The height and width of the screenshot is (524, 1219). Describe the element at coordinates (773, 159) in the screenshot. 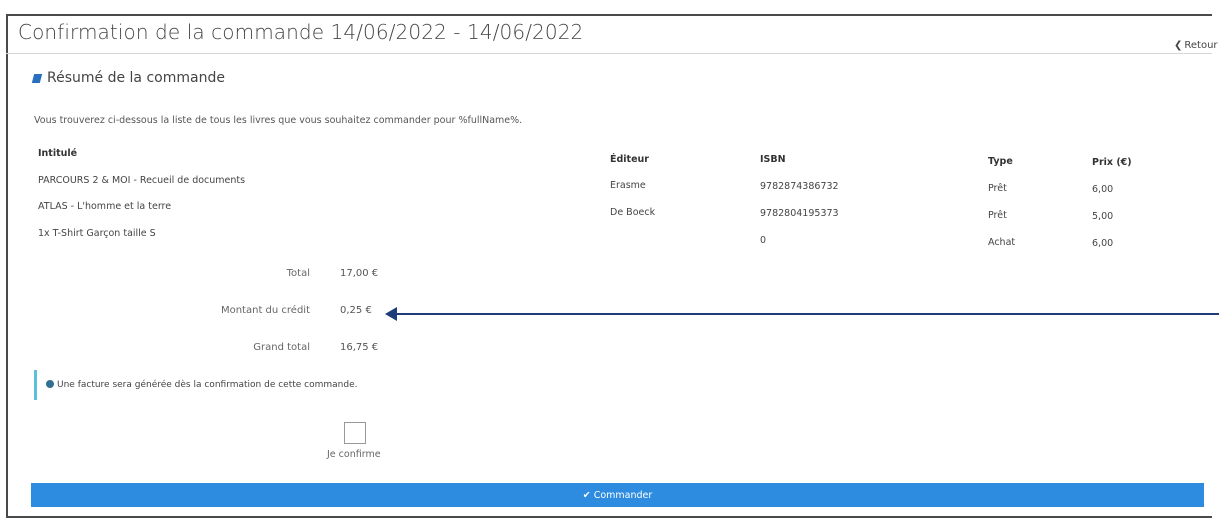

I see `column-header-isbn: ISBN` at that location.